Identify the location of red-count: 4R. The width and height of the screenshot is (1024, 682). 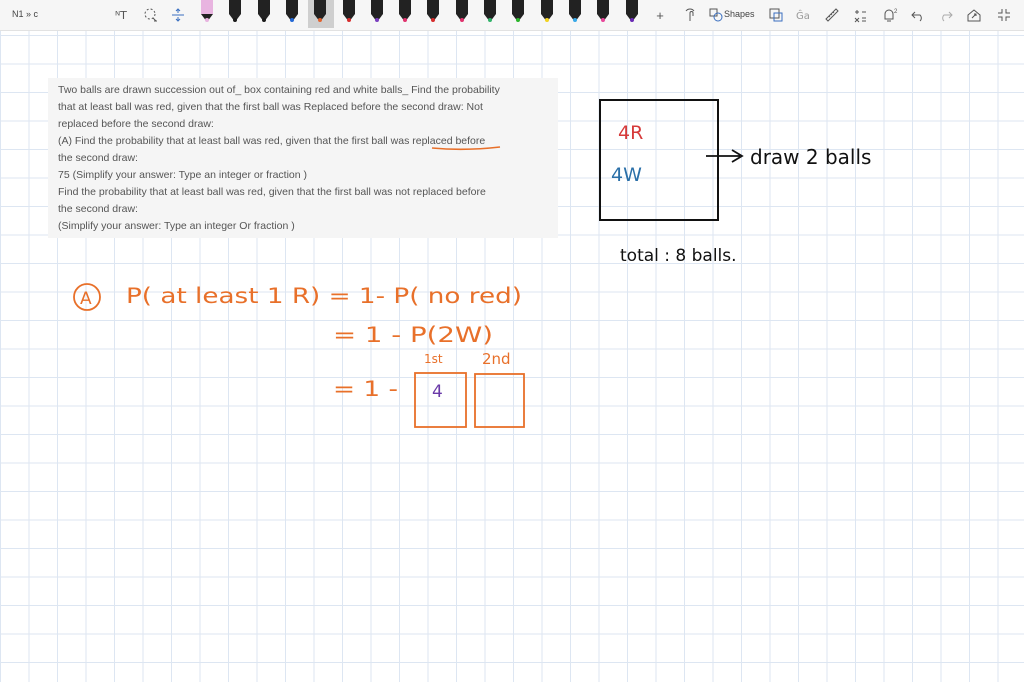
(630, 133).